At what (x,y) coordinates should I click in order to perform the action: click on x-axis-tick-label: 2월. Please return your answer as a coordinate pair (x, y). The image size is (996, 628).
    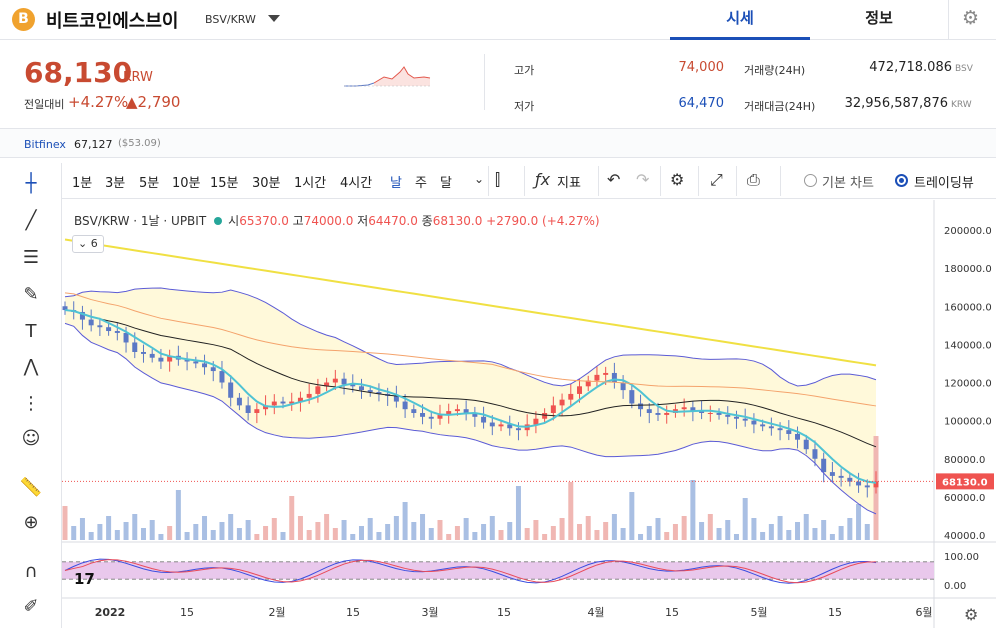
    Looking at the image, I should click on (276, 612).